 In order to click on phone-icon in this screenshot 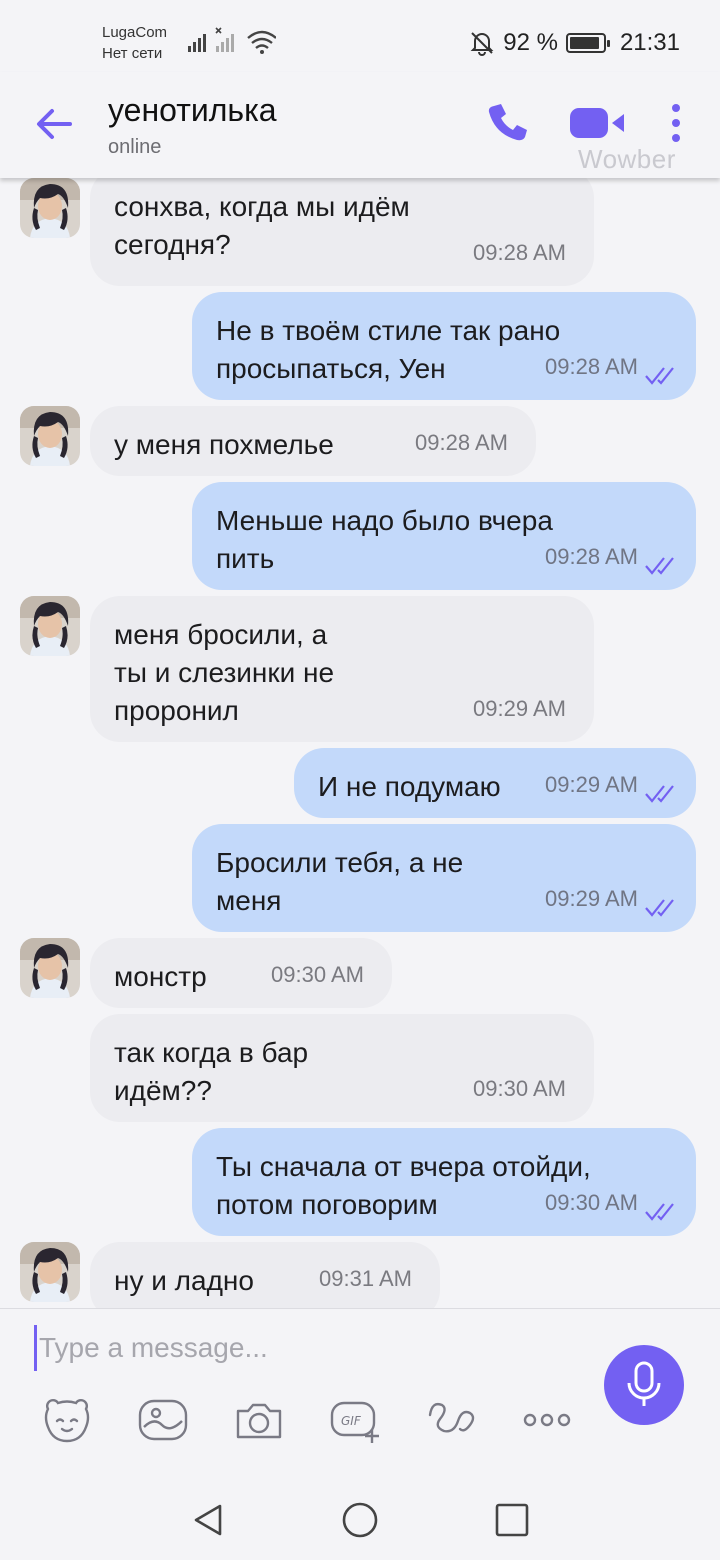, I will do `click(507, 123)`.